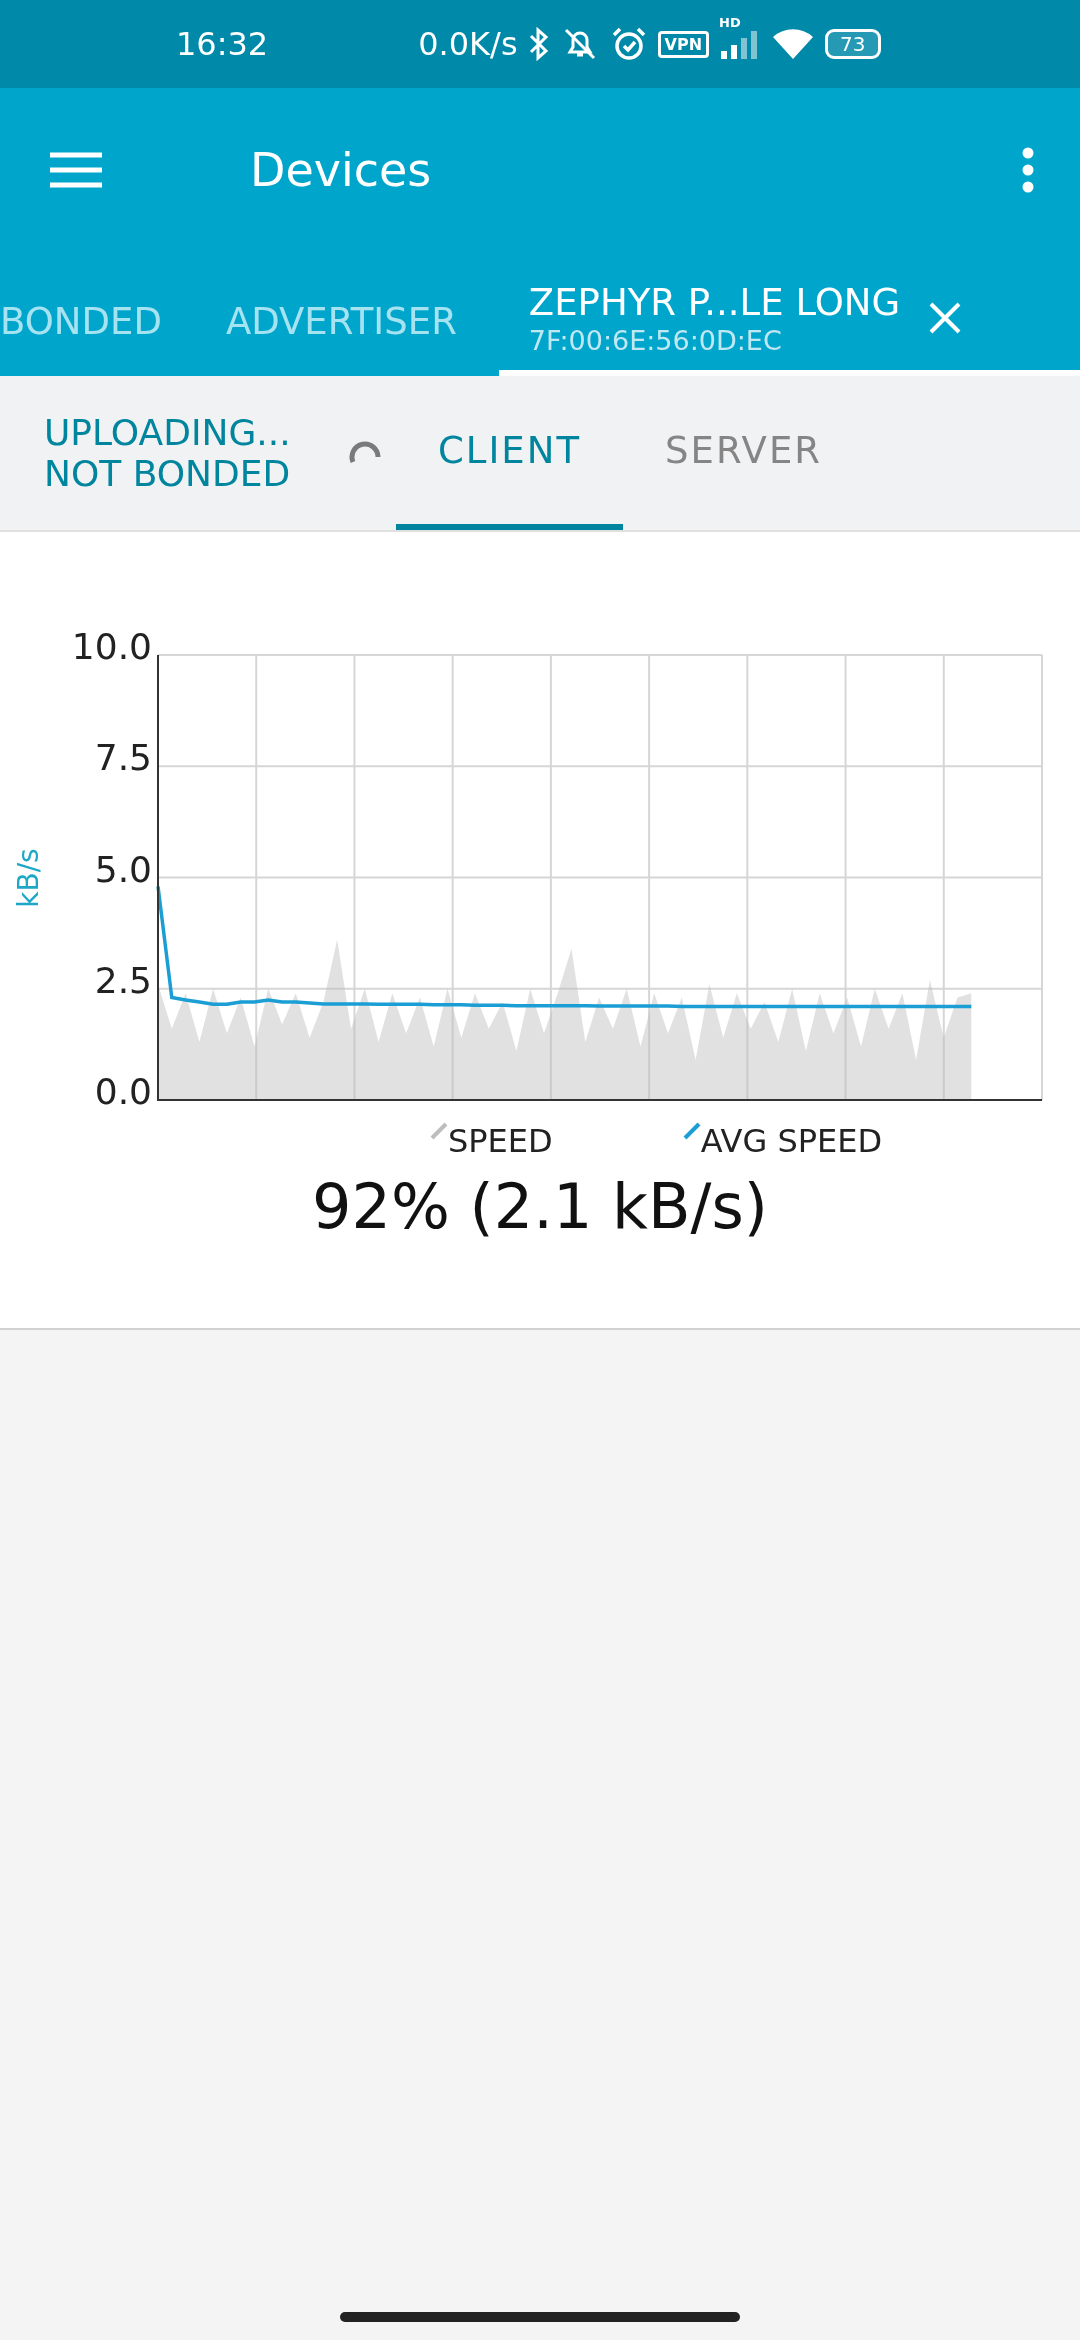 This screenshot has width=1080, height=2340. Describe the element at coordinates (362, 314) in the screenshot. I see `device-tab: ADVERTISER` at that location.